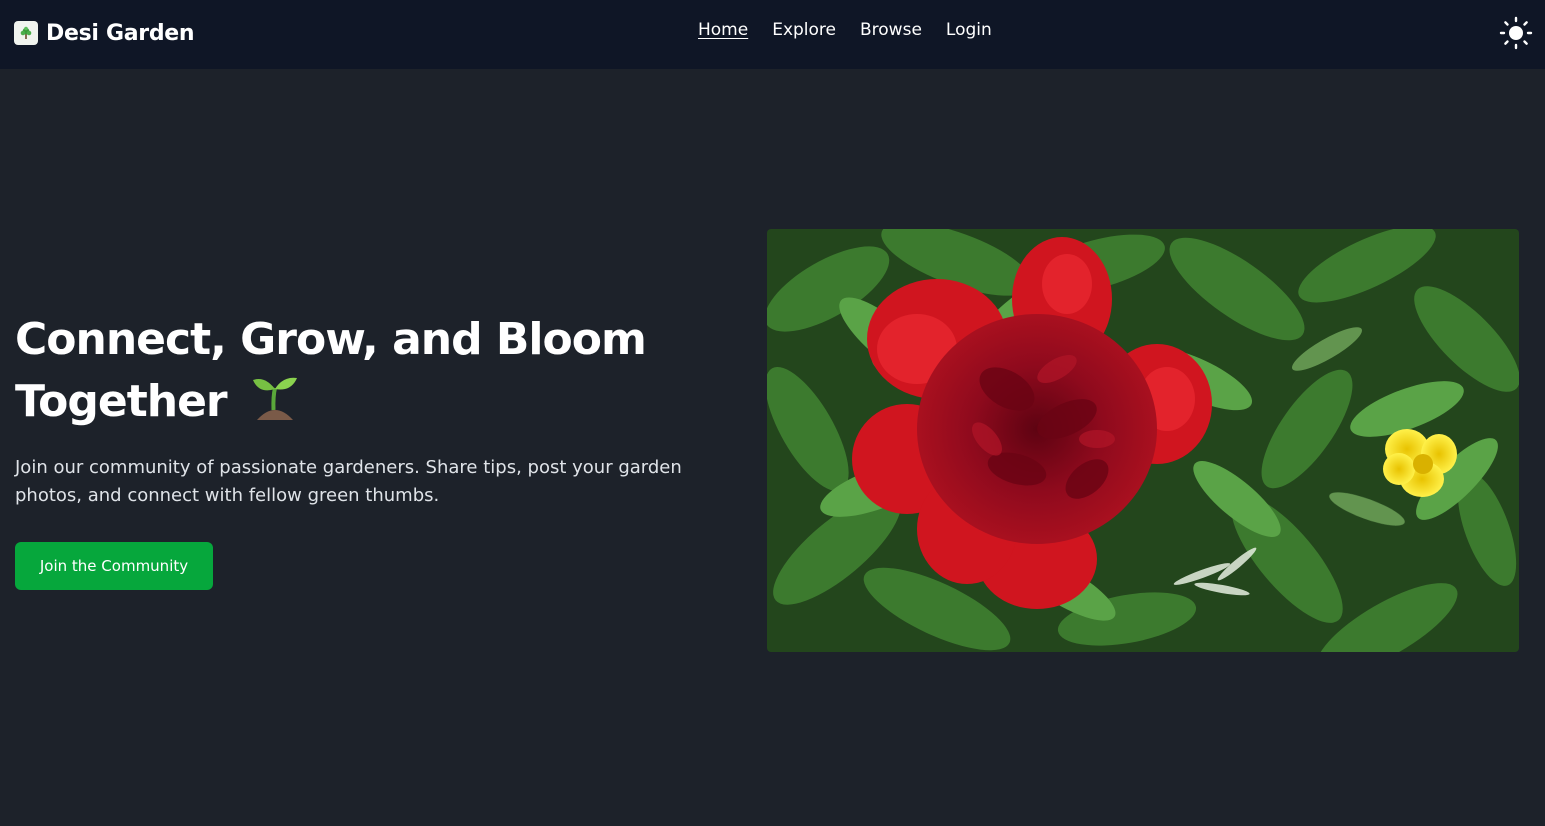  I want to click on navbar: Desi Garden Home Explore Browse Login, so click(772, 34).